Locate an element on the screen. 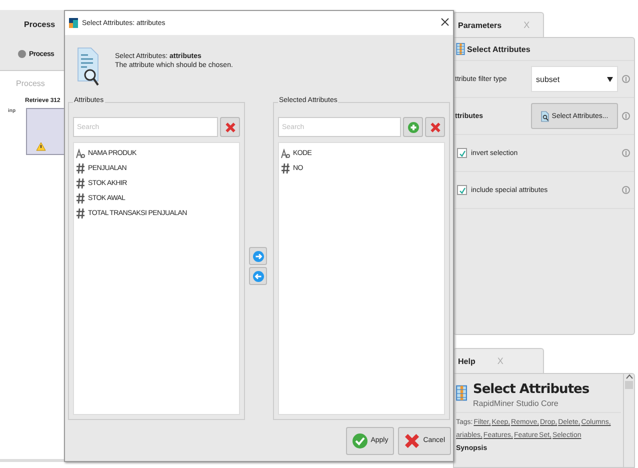 This screenshot has width=638, height=468. check-icon is located at coordinates (360, 440).